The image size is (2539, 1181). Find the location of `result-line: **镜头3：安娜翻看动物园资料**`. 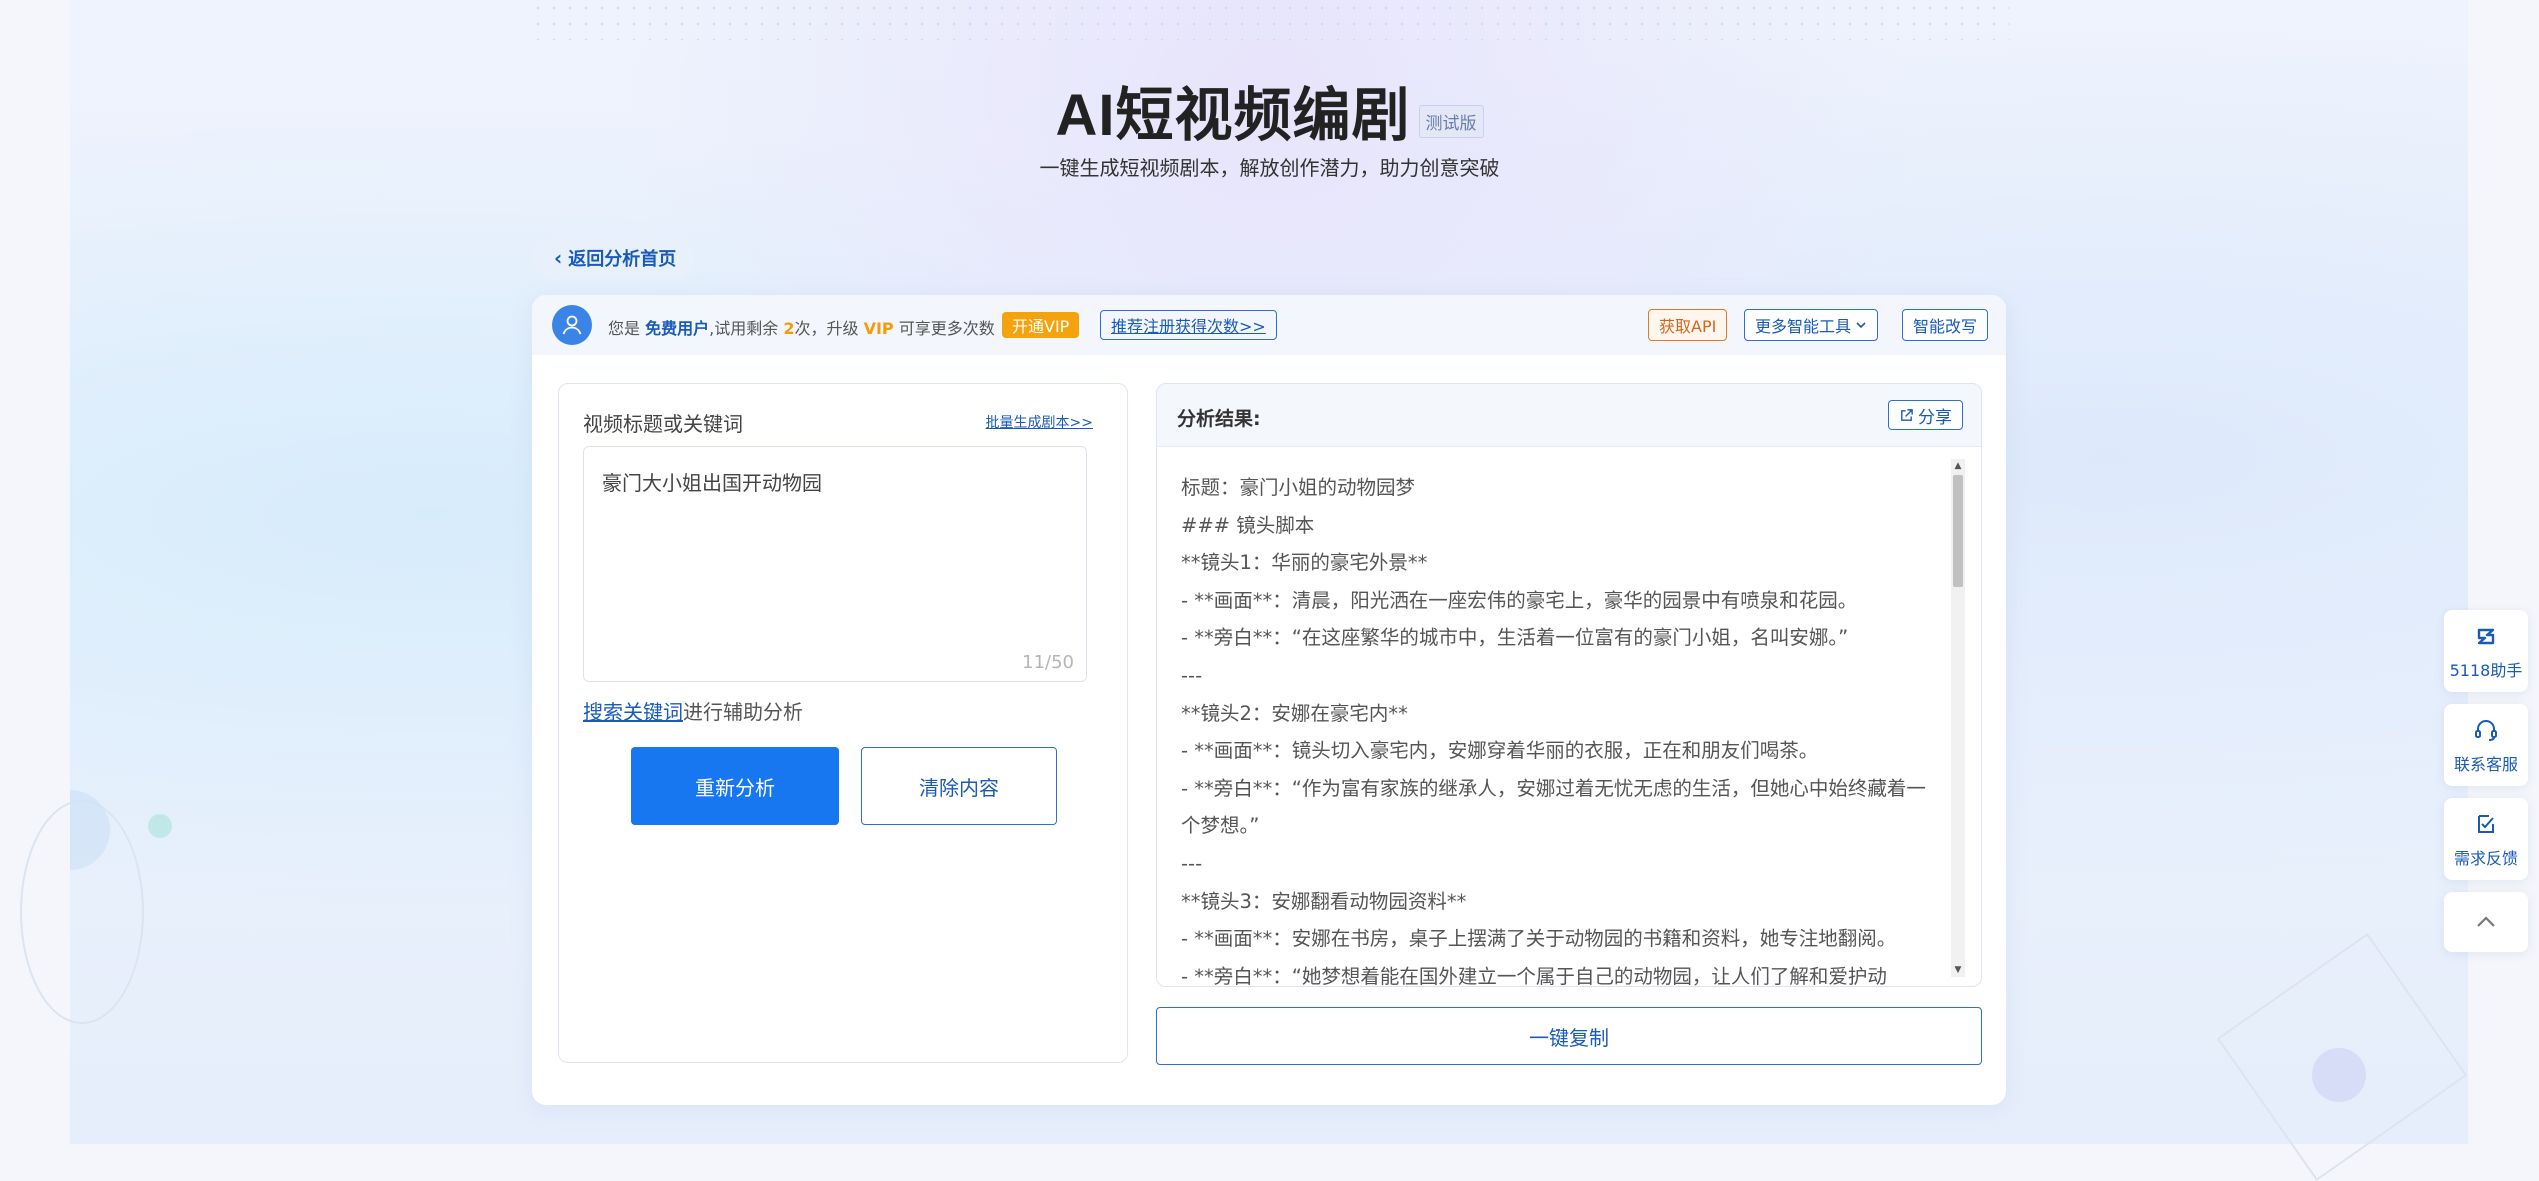

result-line: **镜头3：安娜翻看动物园资料** is located at coordinates (1324, 901).